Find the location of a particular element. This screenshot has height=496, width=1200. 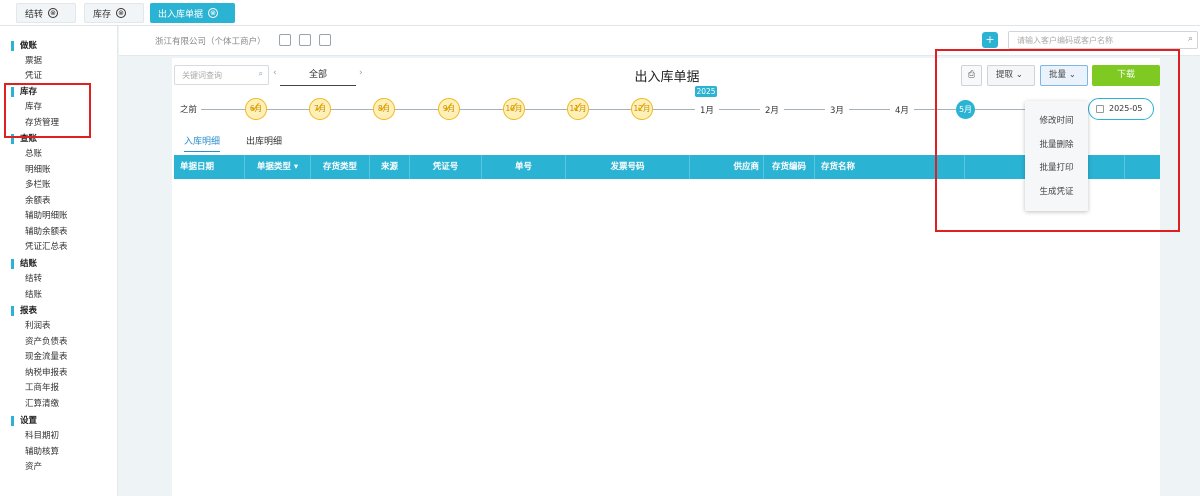

tab-kucun: 库存 ⊗ is located at coordinates (114, 13).